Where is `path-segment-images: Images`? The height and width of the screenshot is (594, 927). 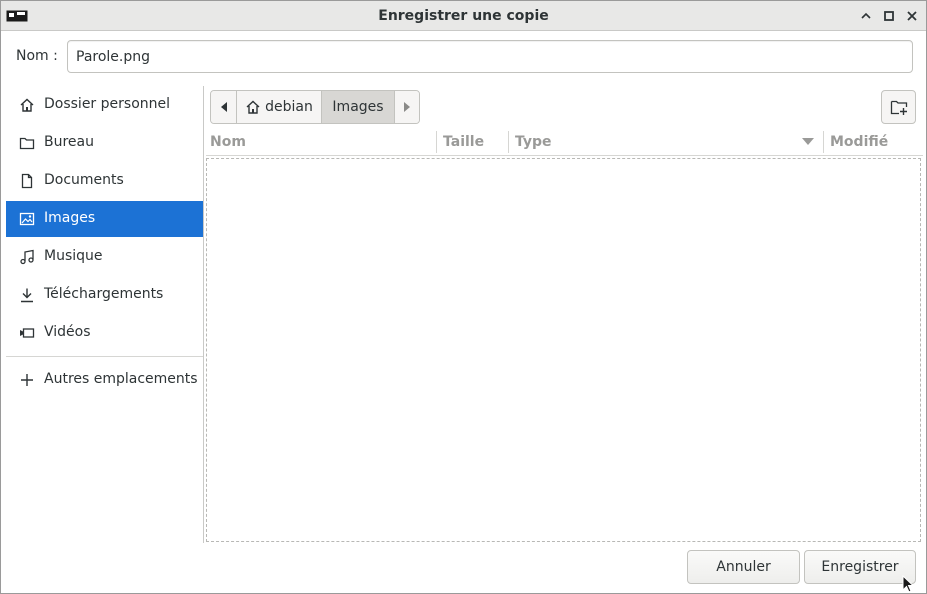
path-segment-images: Images is located at coordinates (358, 107).